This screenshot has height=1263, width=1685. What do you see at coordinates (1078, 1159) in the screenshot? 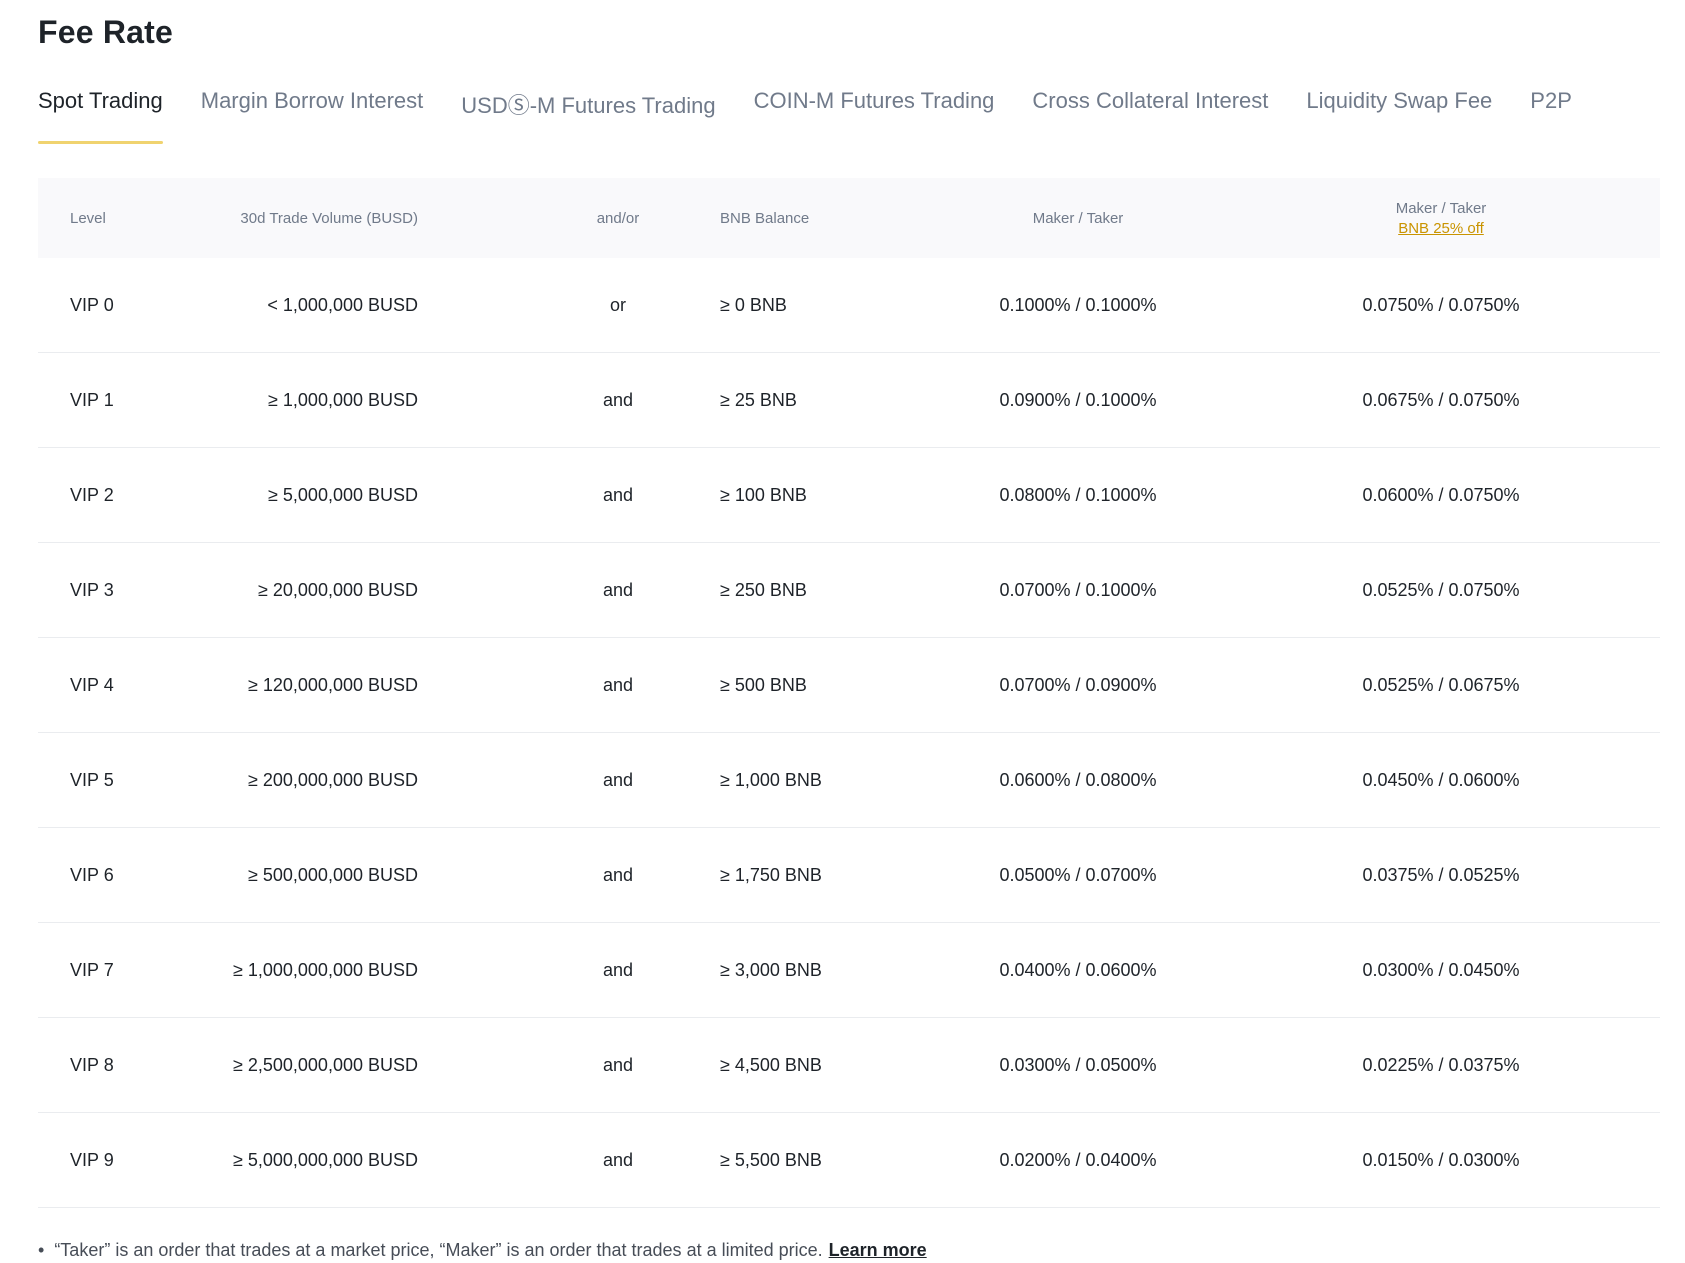
I see `cell-maker-taker: 0.0200% / 0.0400%` at bounding box center [1078, 1159].